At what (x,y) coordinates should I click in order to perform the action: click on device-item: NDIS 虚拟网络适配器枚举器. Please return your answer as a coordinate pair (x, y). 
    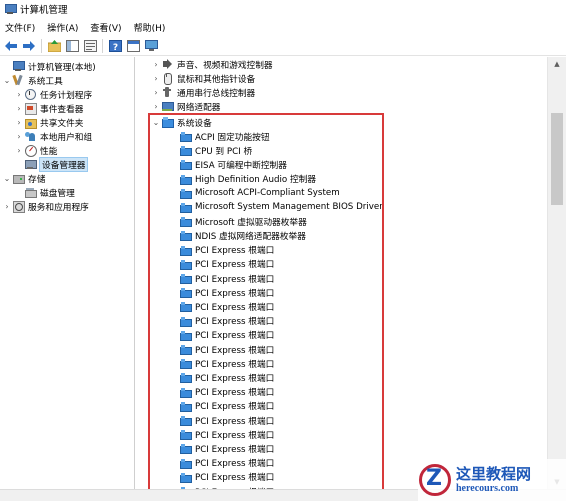
    Looking at the image, I should click on (242, 235).